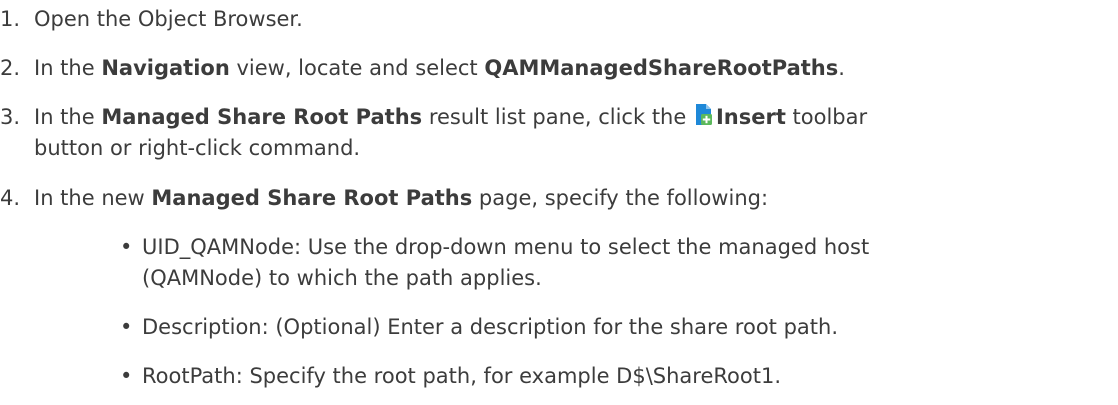 This screenshot has width=1118, height=405. Describe the element at coordinates (10, 198) in the screenshot. I see `step-number: 4.` at that location.